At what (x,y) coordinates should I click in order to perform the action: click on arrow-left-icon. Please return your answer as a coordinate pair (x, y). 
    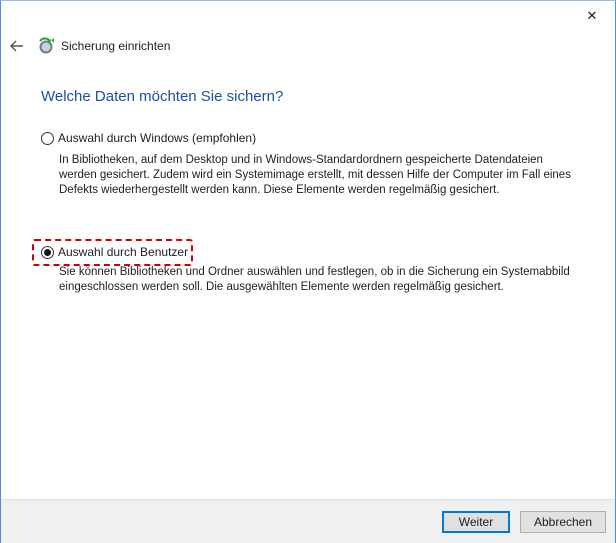
    Looking at the image, I should click on (16, 46).